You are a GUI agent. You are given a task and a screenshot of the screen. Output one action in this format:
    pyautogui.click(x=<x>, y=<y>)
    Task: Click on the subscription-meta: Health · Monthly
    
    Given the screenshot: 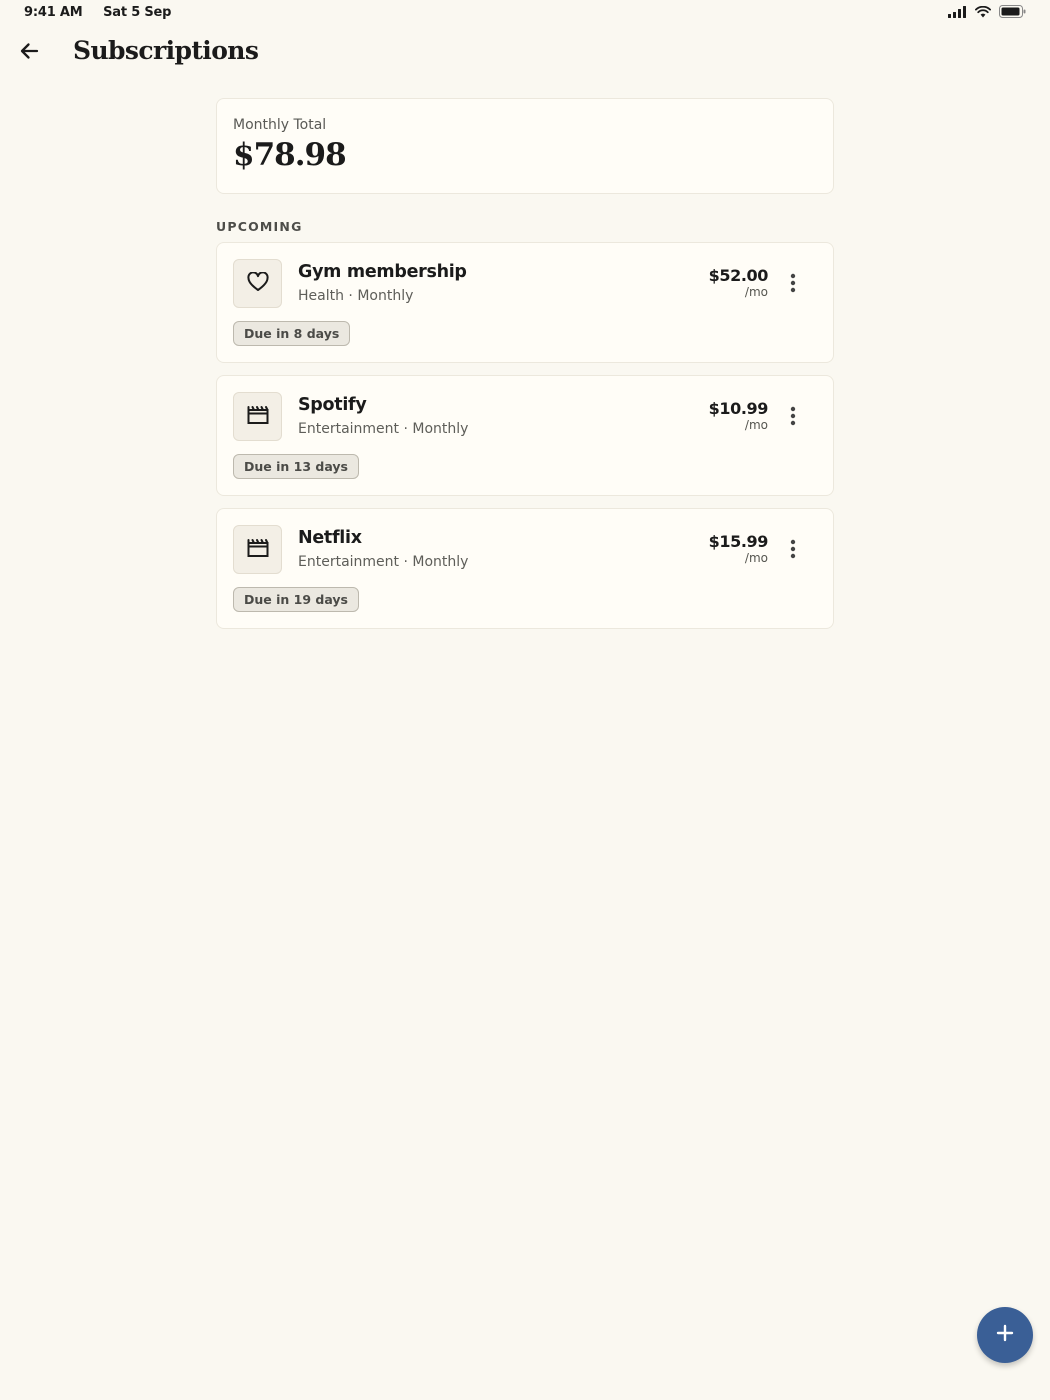 What is the action you would take?
    pyautogui.click(x=355, y=296)
    